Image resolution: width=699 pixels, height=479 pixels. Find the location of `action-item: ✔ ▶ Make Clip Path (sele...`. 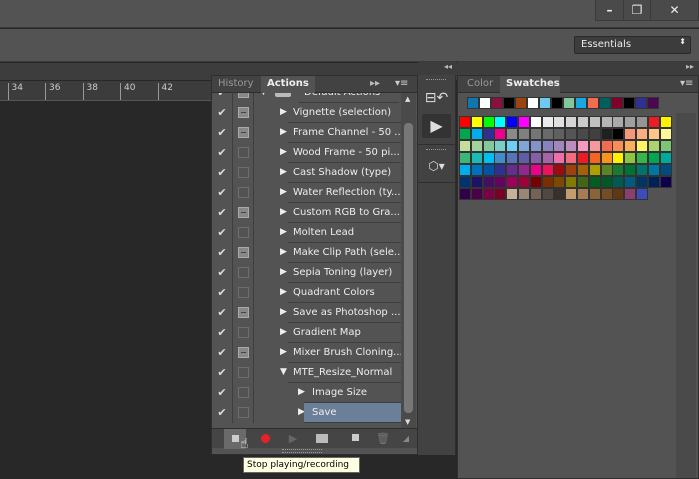

action-item: ✔ ▶ Make Clip Path (sele... is located at coordinates (307, 253).